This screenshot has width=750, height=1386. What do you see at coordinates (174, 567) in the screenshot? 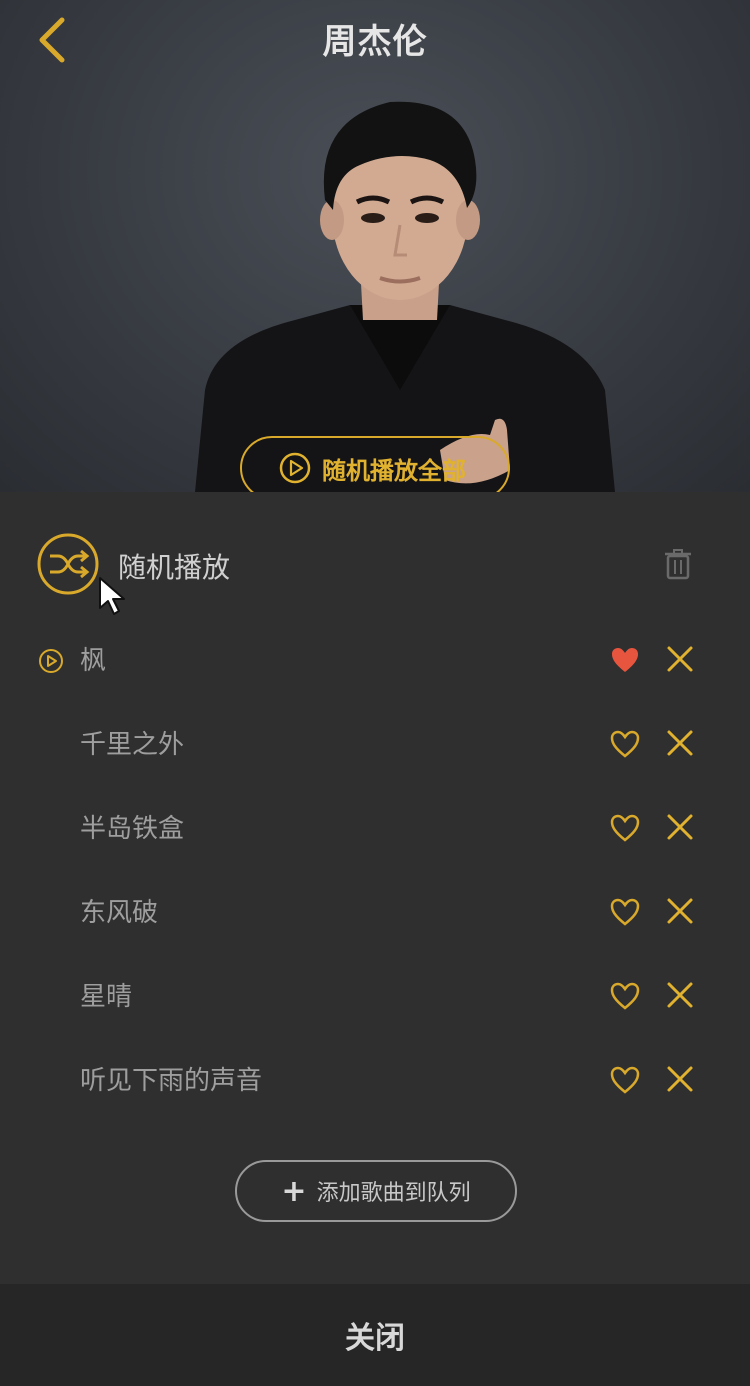
I see `shuffle-label: 随机播放` at bounding box center [174, 567].